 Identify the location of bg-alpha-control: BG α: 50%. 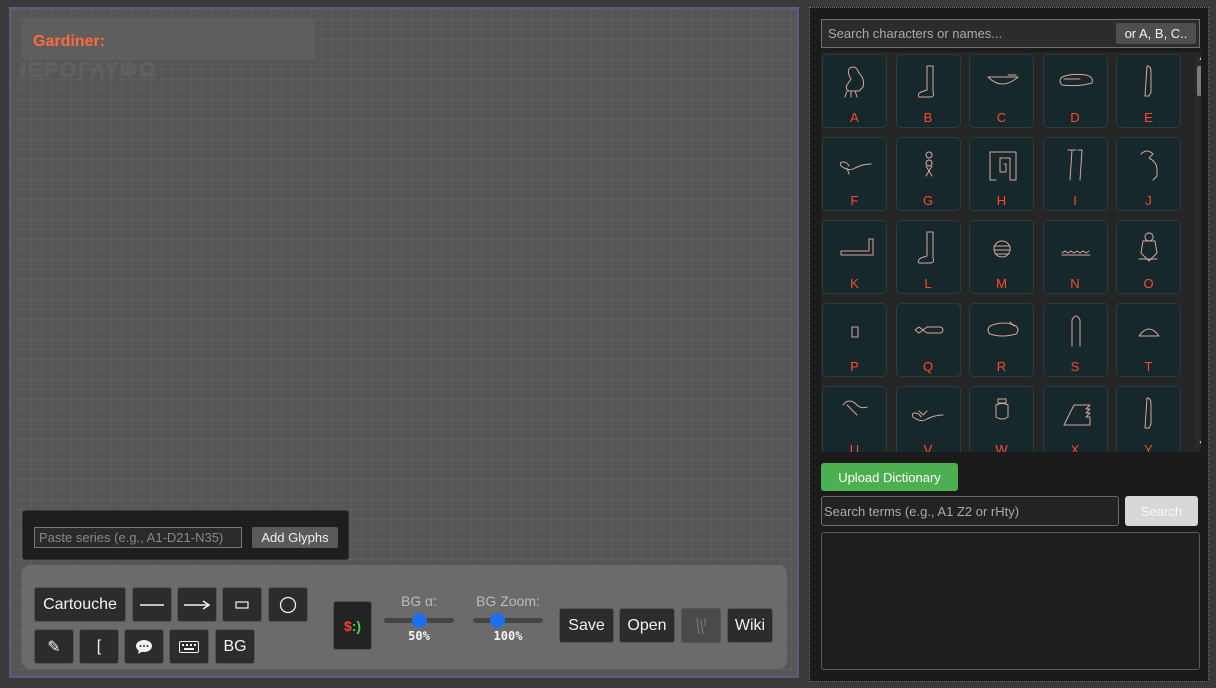
(419, 618).